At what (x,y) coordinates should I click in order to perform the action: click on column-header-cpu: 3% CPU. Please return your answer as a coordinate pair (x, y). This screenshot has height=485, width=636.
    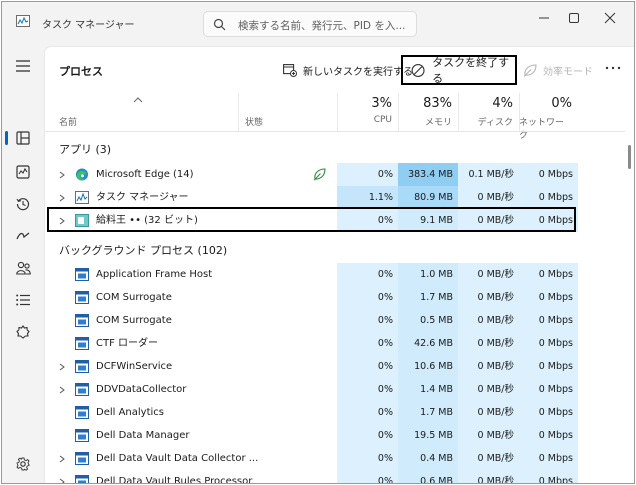
    Looking at the image, I should click on (367, 112).